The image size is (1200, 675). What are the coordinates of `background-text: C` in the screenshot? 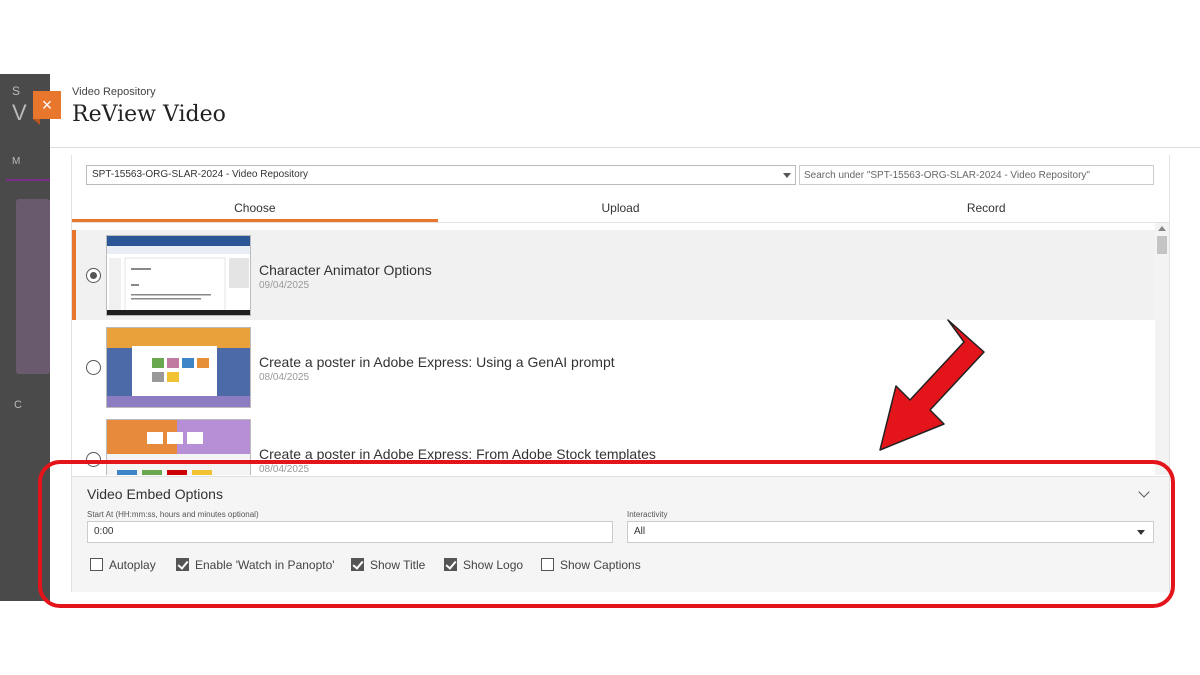 It's located at (18, 405).